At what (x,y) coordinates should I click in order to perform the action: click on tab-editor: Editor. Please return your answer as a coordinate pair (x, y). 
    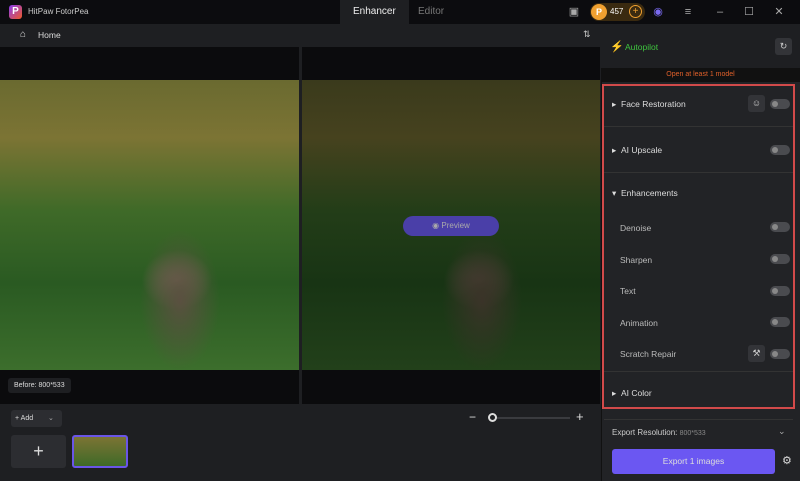
    Looking at the image, I should click on (431, 12).